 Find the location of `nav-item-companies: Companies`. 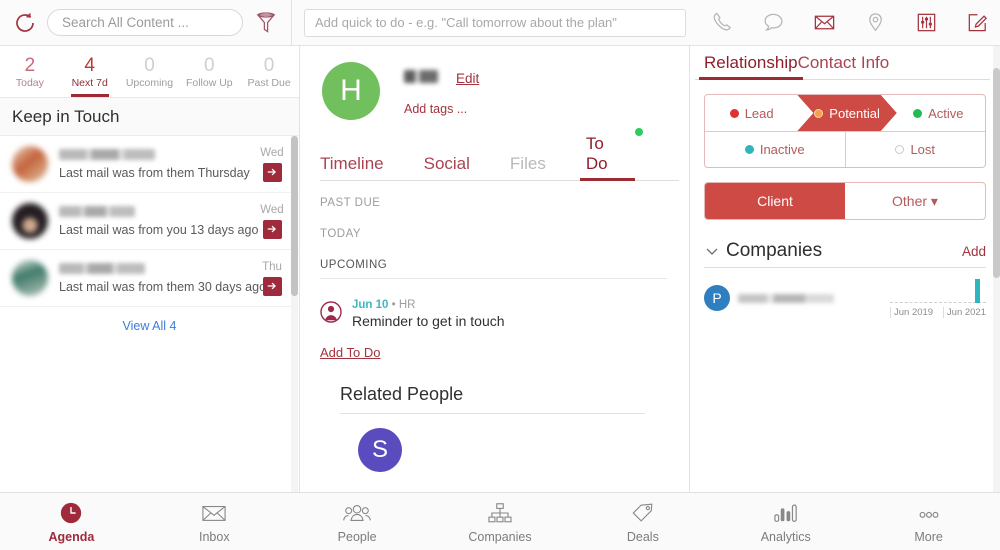

nav-item-companies: Companies is located at coordinates (500, 521).